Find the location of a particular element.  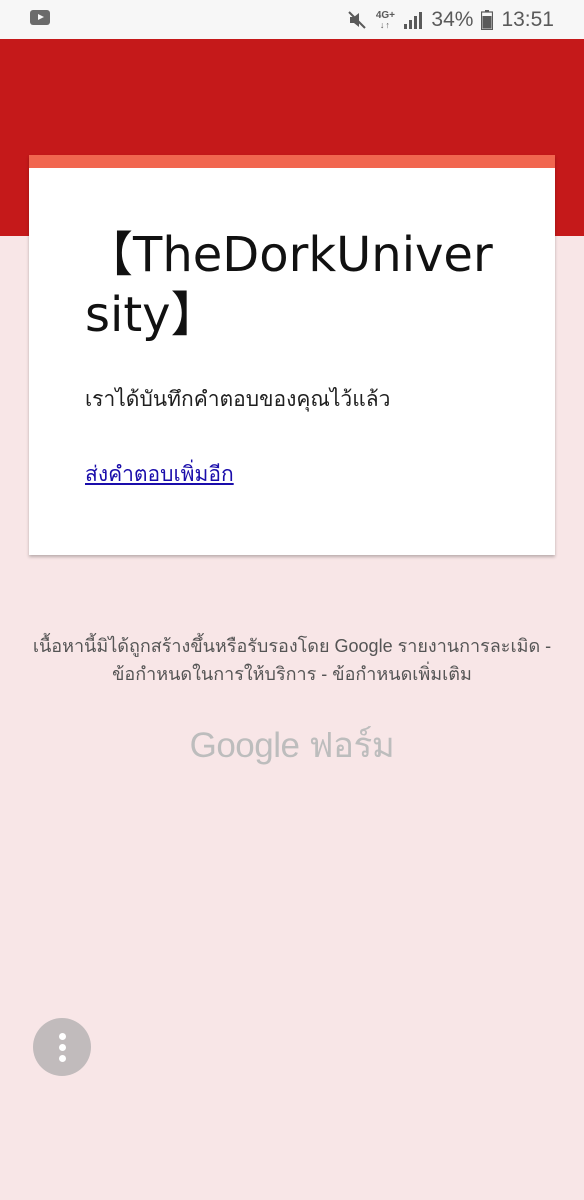

google-forms-logo: Google ฟอร์ม is located at coordinates (292, 745).